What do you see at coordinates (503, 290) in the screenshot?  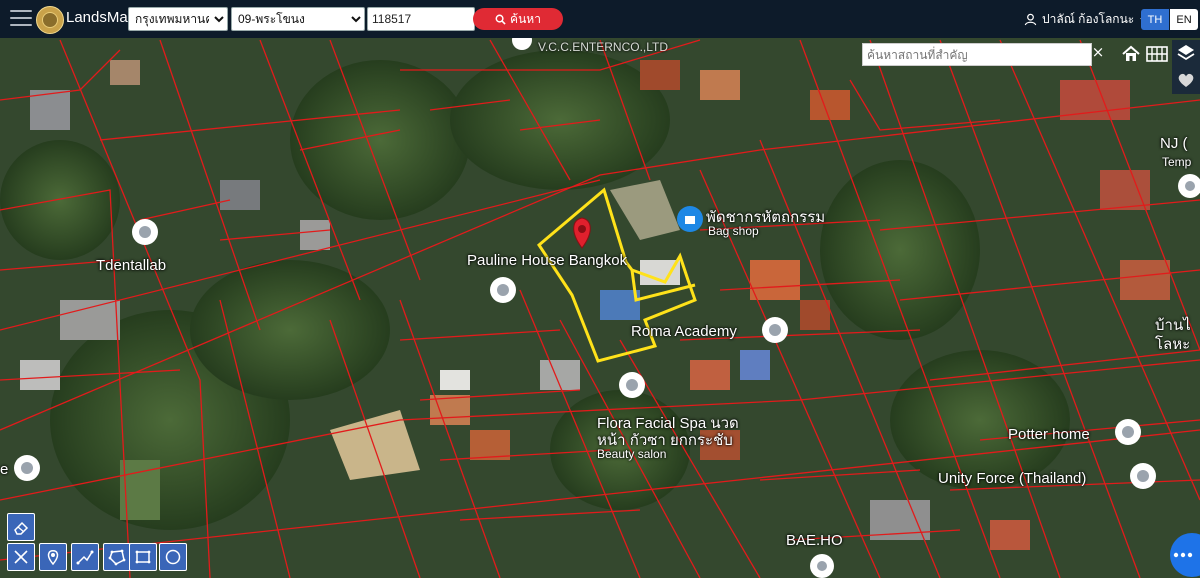 I see `poi-marker-pauline-house` at bounding box center [503, 290].